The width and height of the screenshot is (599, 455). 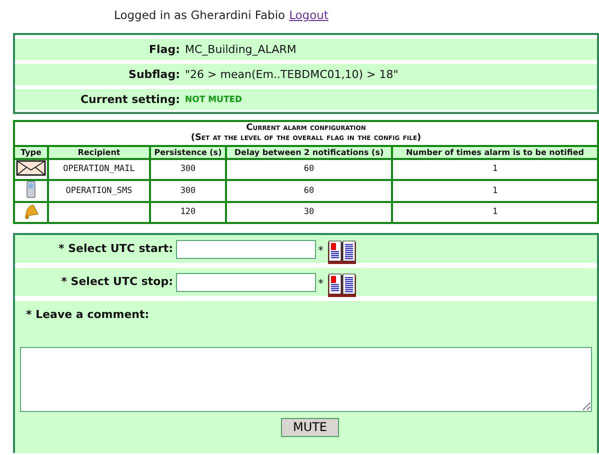 I want to click on info-label: Flag:, so click(x=164, y=49).